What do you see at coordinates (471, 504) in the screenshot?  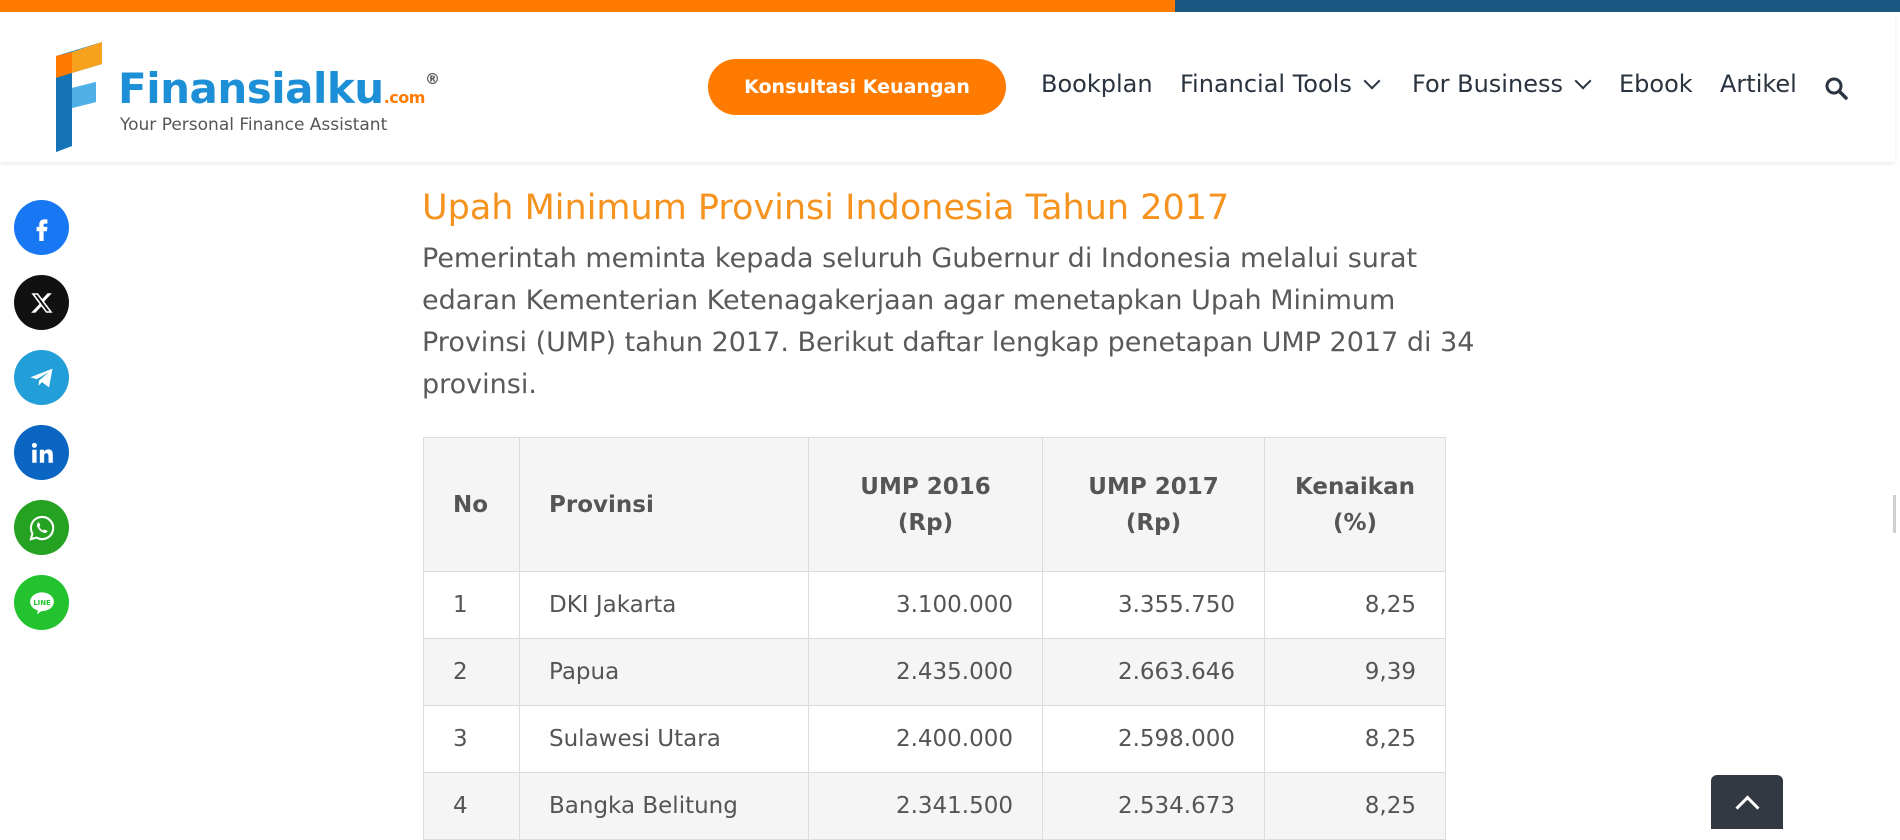 I see `header-no: No` at bounding box center [471, 504].